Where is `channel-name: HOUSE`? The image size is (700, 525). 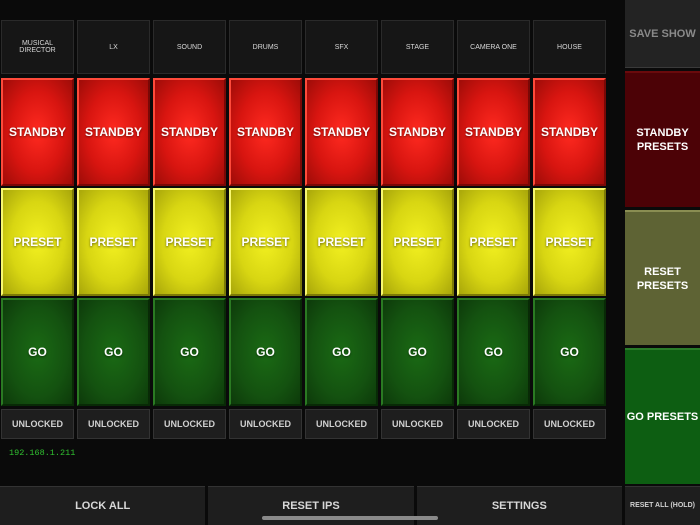
channel-name: HOUSE is located at coordinates (569, 47).